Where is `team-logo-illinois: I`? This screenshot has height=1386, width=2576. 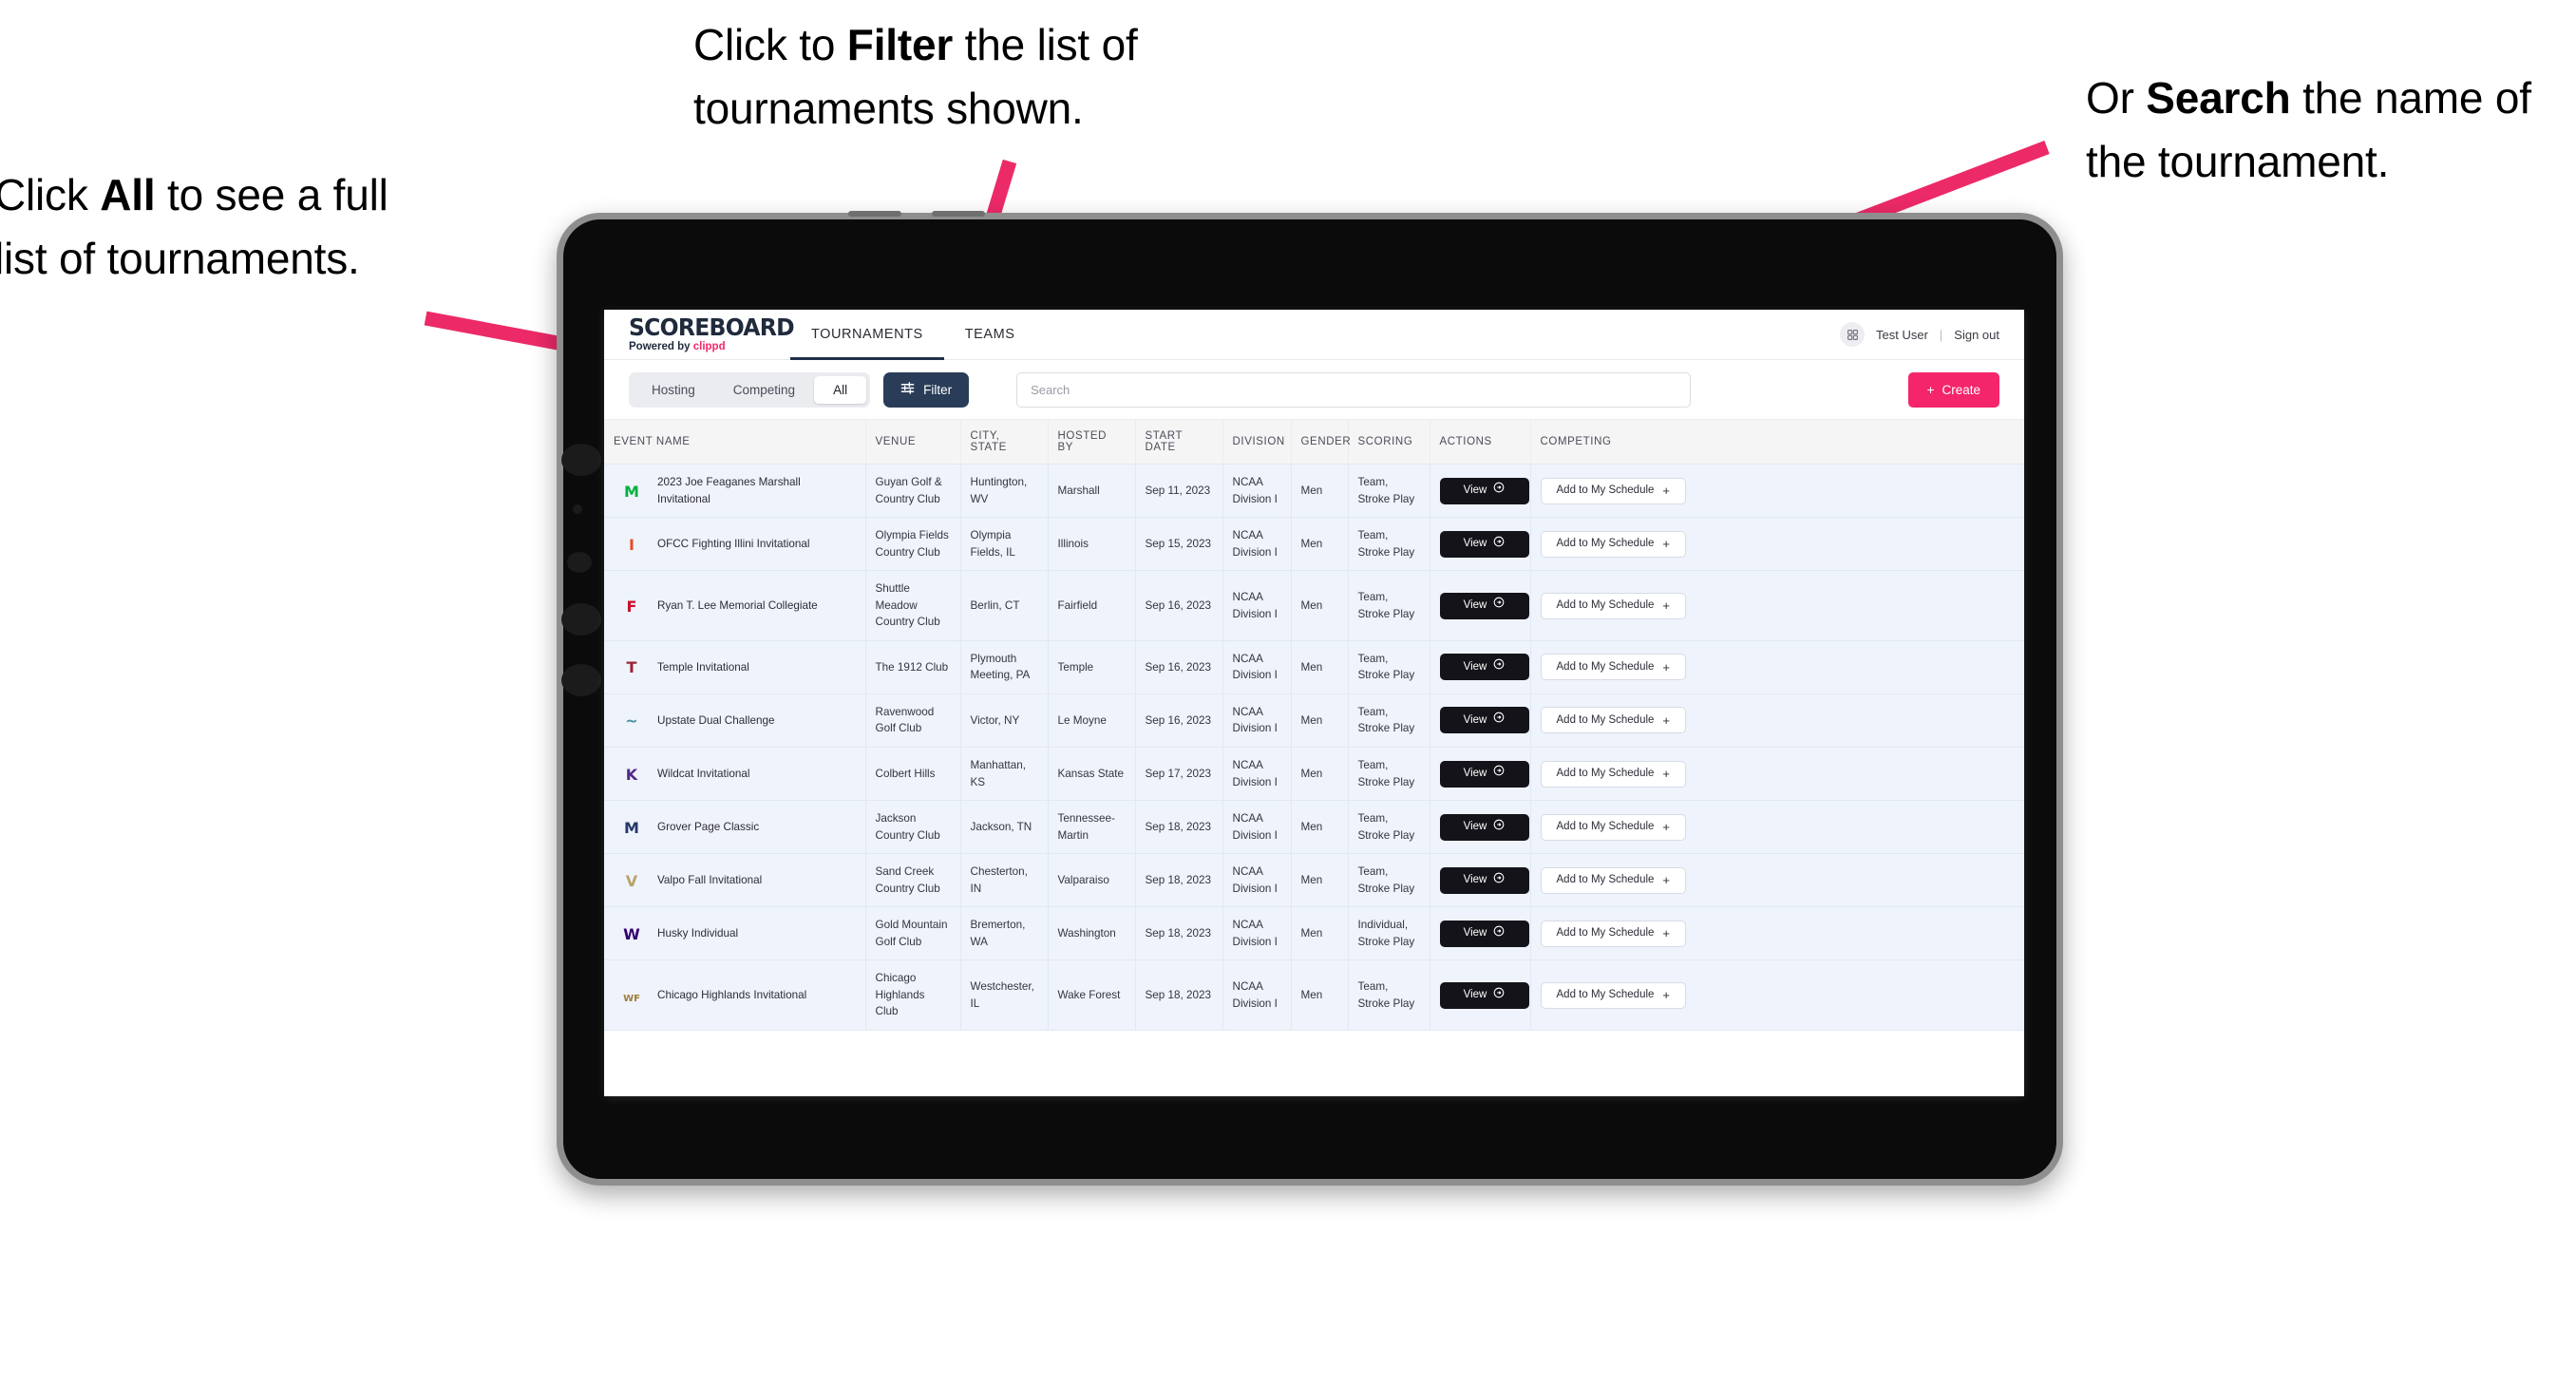 team-logo-illinois: I is located at coordinates (632, 545).